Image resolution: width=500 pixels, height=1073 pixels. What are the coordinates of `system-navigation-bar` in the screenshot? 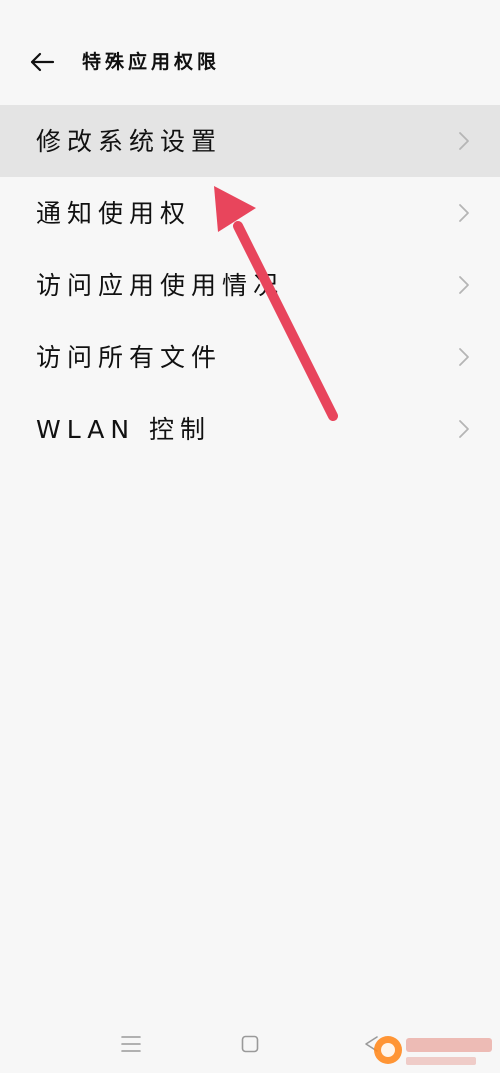 It's located at (250, 1044).